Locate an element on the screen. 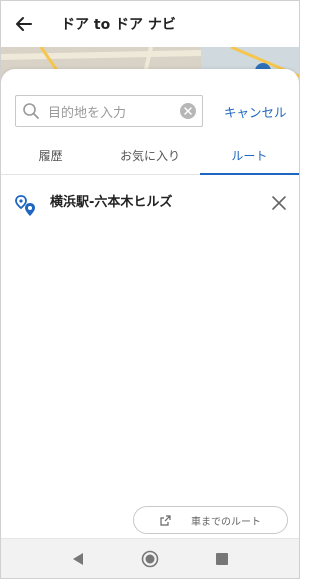  nav-home-icon is located at coordinates (150, 558).